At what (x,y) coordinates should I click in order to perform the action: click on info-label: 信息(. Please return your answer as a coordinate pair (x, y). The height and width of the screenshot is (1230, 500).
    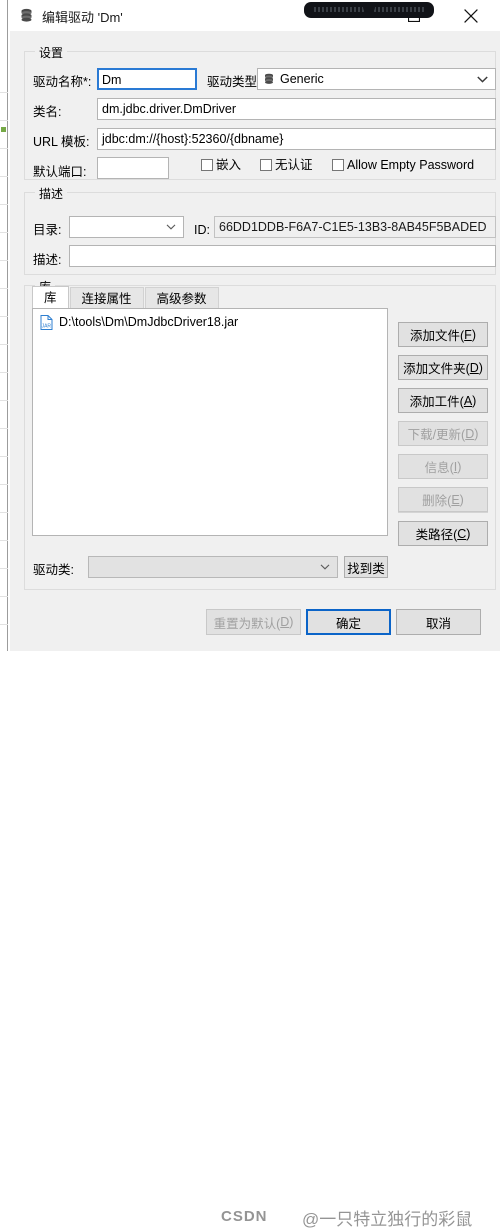
    Looking at the image, I should click on (439, 468).